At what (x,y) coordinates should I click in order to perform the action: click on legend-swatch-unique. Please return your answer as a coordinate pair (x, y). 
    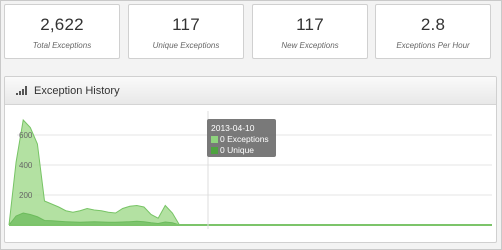
    Looking at the image, I should click on (214, 150).